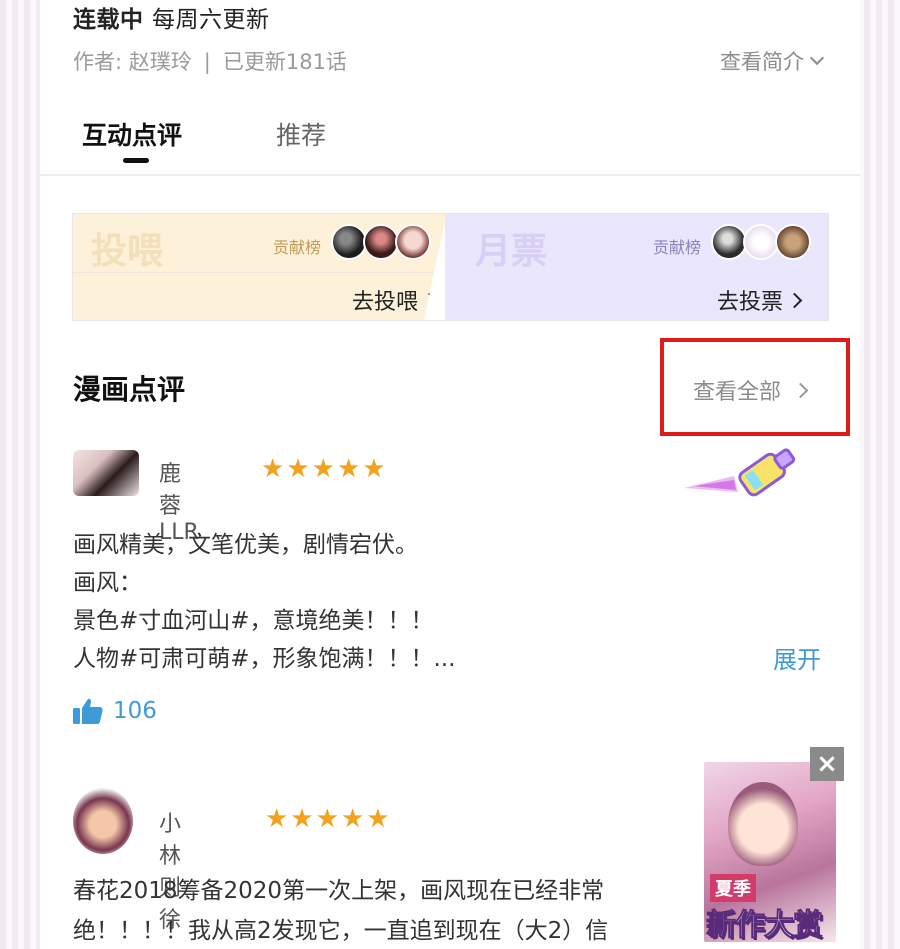  I want to click on comic-reviews-title: 漫画点评, so click(129, 389).